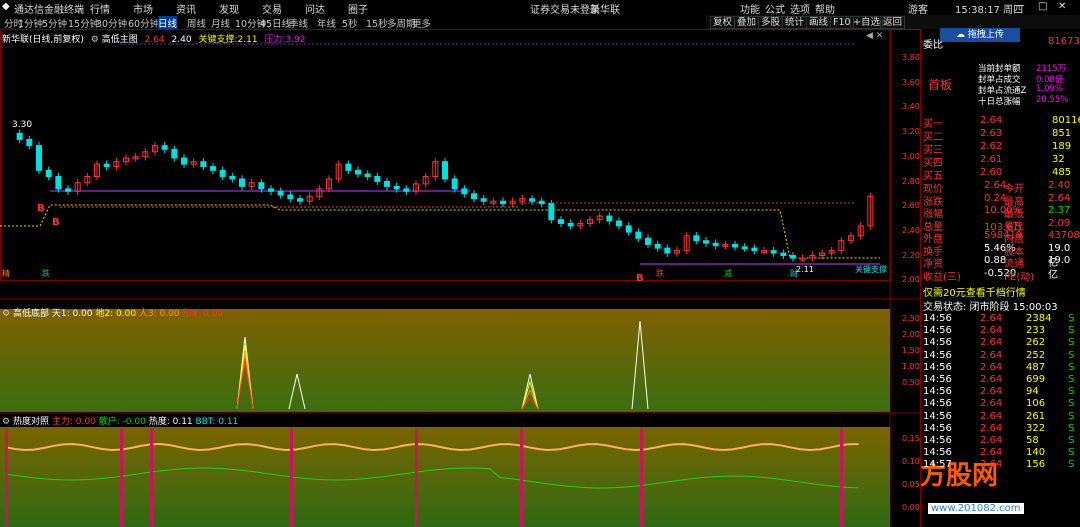  I want to click on tick-volume: 106, so click(1036, 404).